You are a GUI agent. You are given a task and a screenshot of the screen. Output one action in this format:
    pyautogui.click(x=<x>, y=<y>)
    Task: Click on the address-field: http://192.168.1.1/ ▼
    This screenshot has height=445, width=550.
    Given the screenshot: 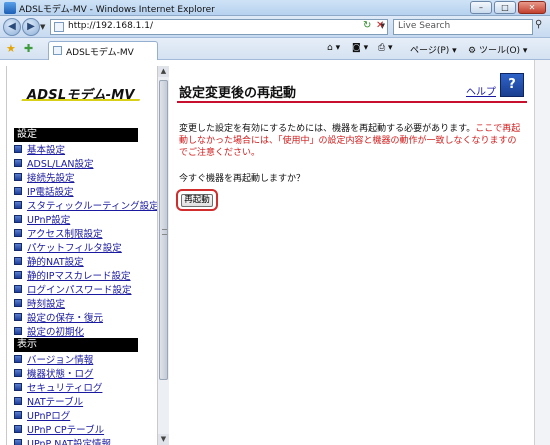 What is the action you would take?
    pyautogui.click(x=219, y=27)
    